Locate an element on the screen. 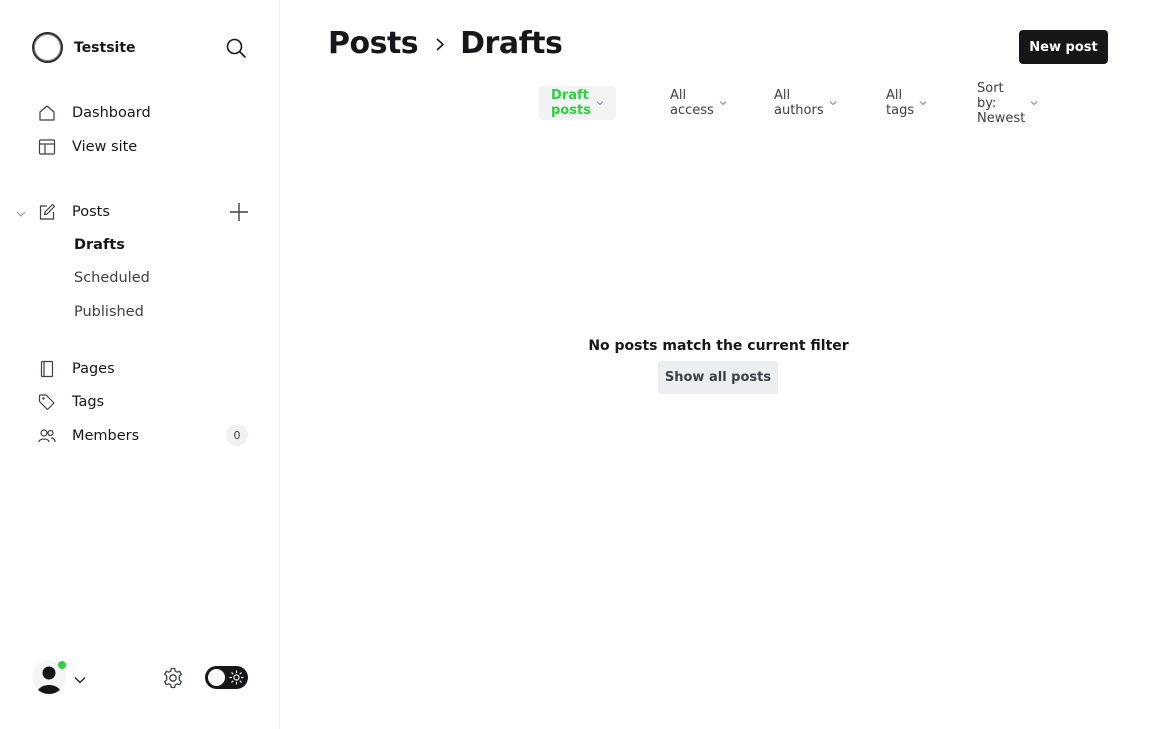  page-icon is located at coordinates (47, 369).